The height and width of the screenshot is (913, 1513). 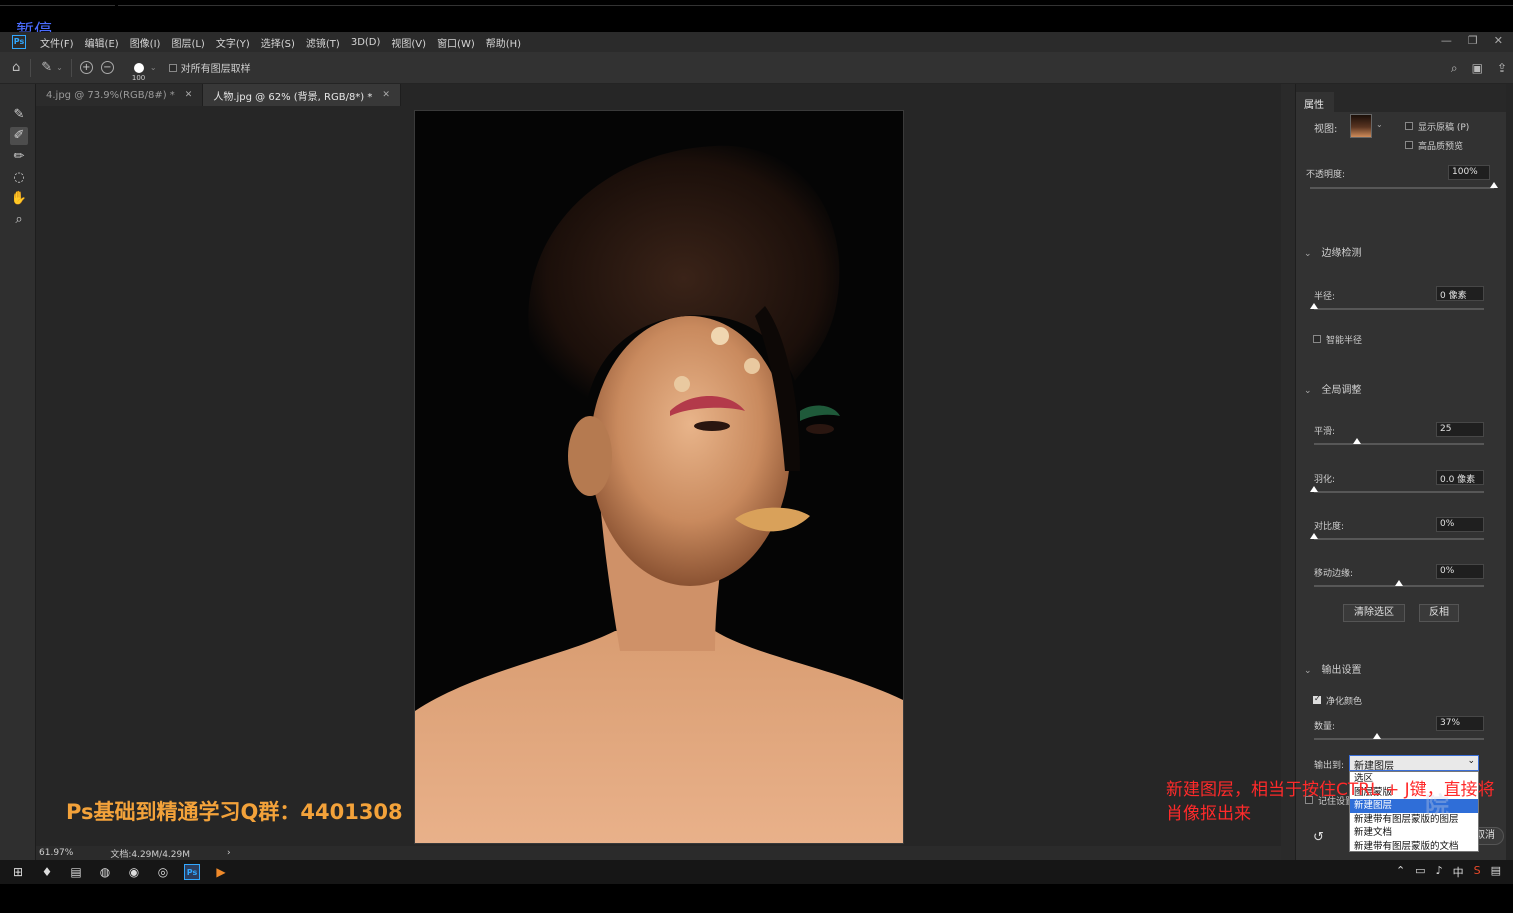 What do you see at coordinates (18, 872) in the screenshot?
I see `windows-start-icon: ⊞` at bounding box center [18, 872].